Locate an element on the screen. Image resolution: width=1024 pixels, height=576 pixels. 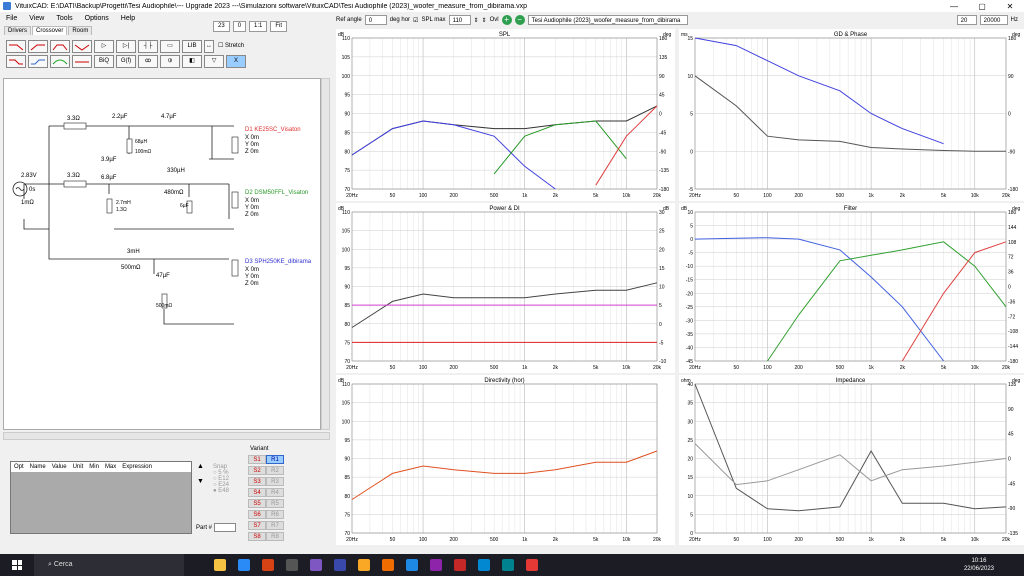
y2-tick-label: 5 is located at coordinates (660, 306).